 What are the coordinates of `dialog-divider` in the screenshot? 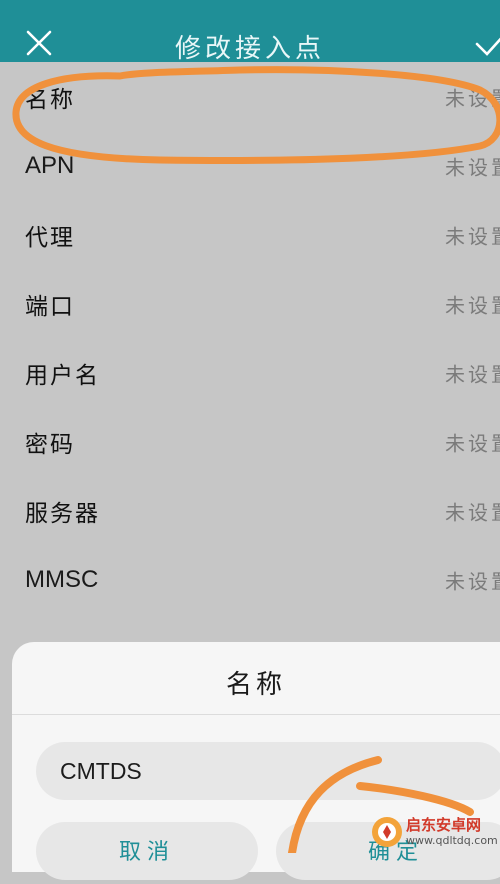 It's located at (256, 714).